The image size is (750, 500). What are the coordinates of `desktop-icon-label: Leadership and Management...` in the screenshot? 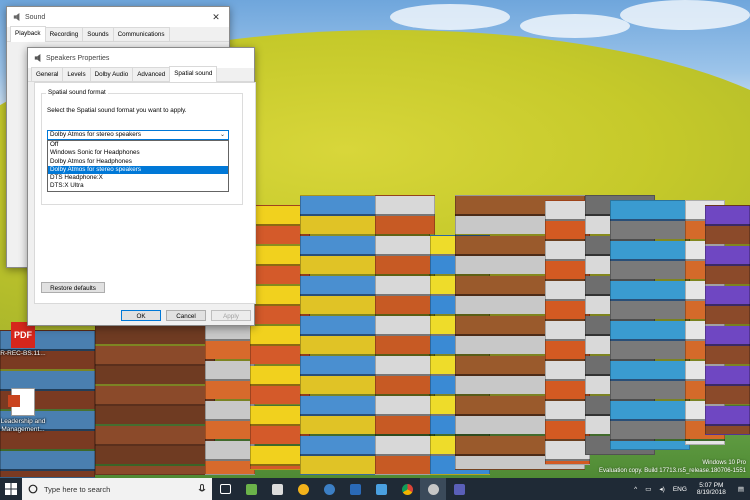 It's located at (23, 425).